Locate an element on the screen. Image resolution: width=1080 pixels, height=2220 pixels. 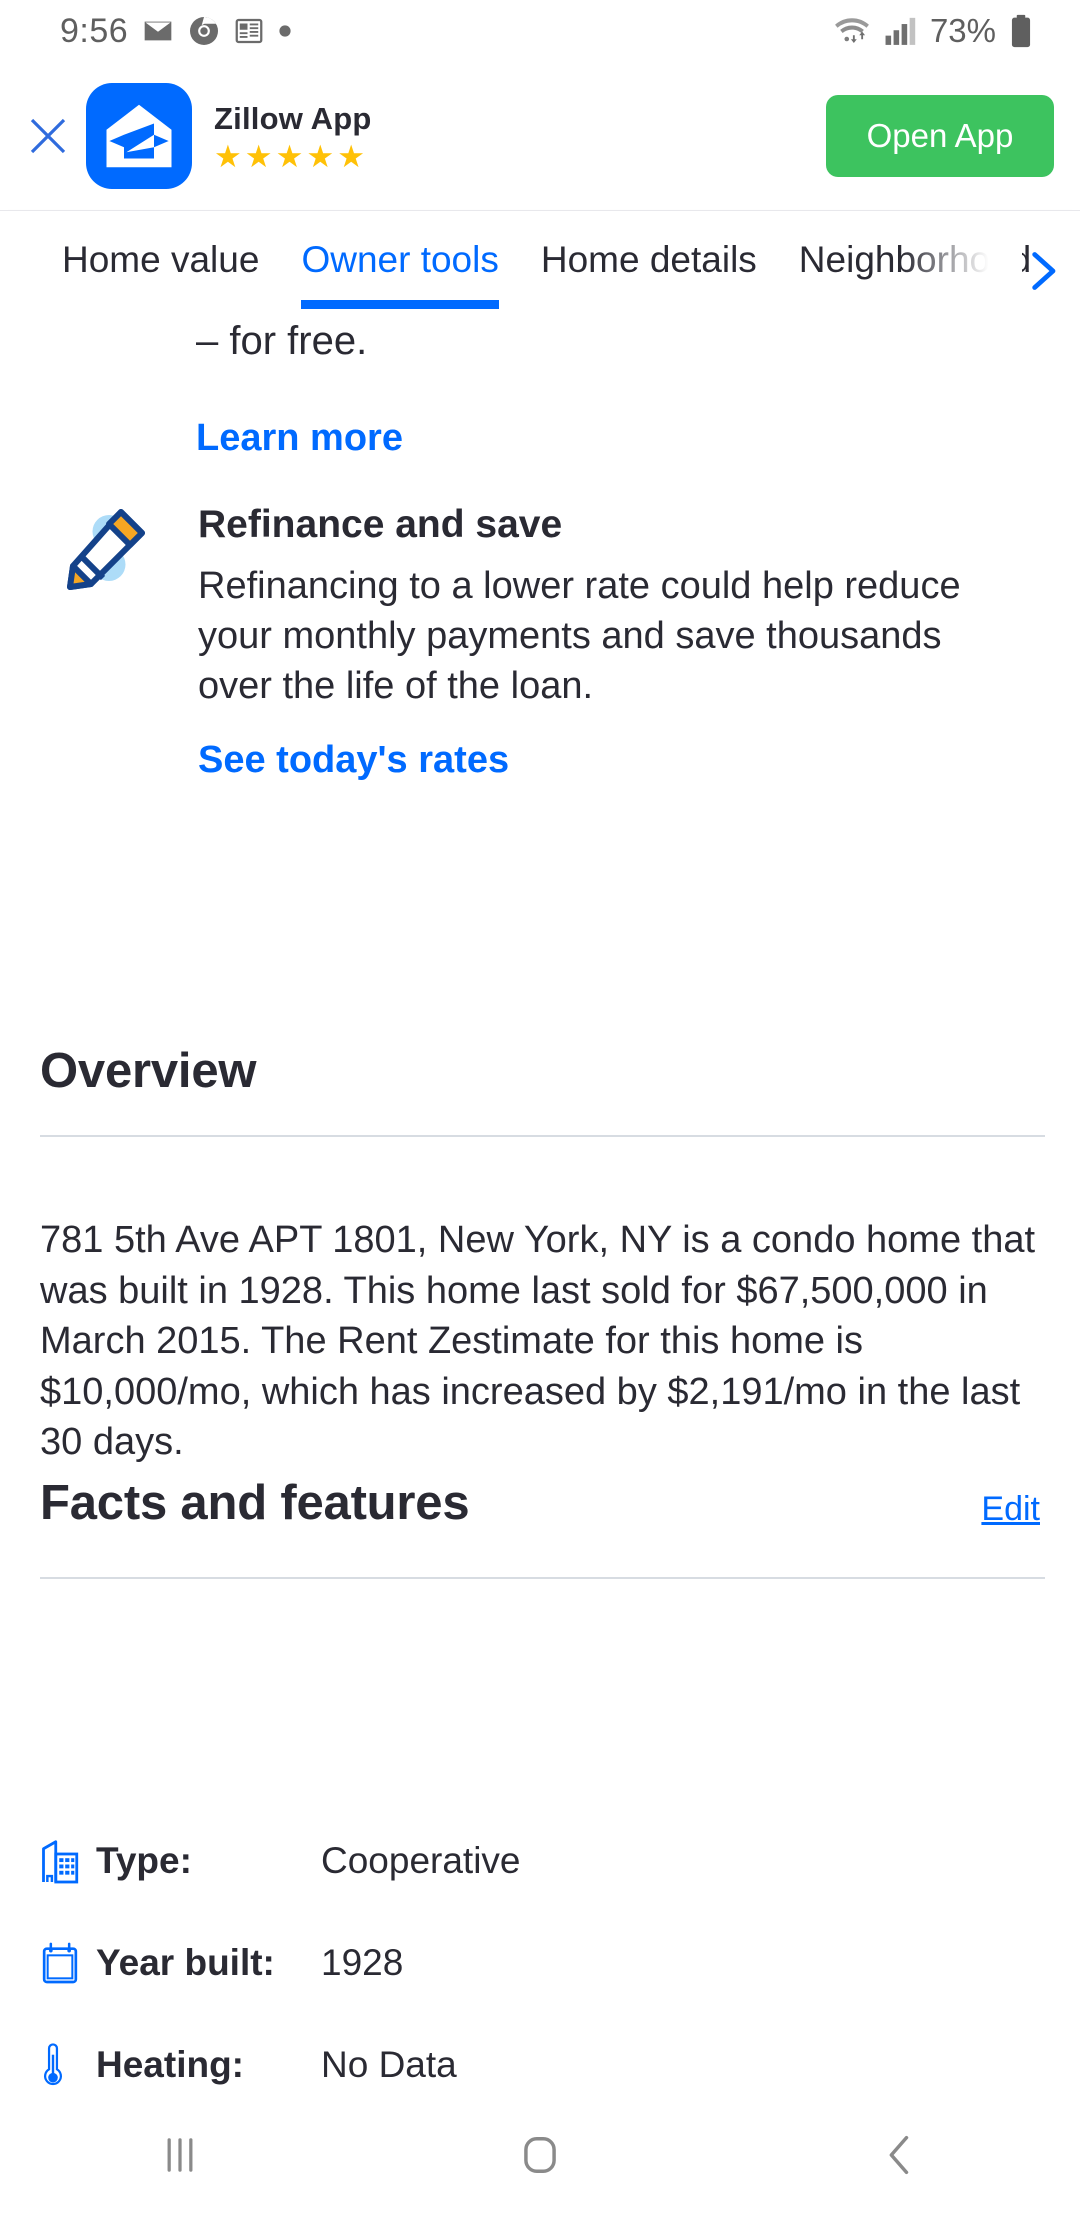
tabs-scroll-right-button is located at coordinates (1042, 271).